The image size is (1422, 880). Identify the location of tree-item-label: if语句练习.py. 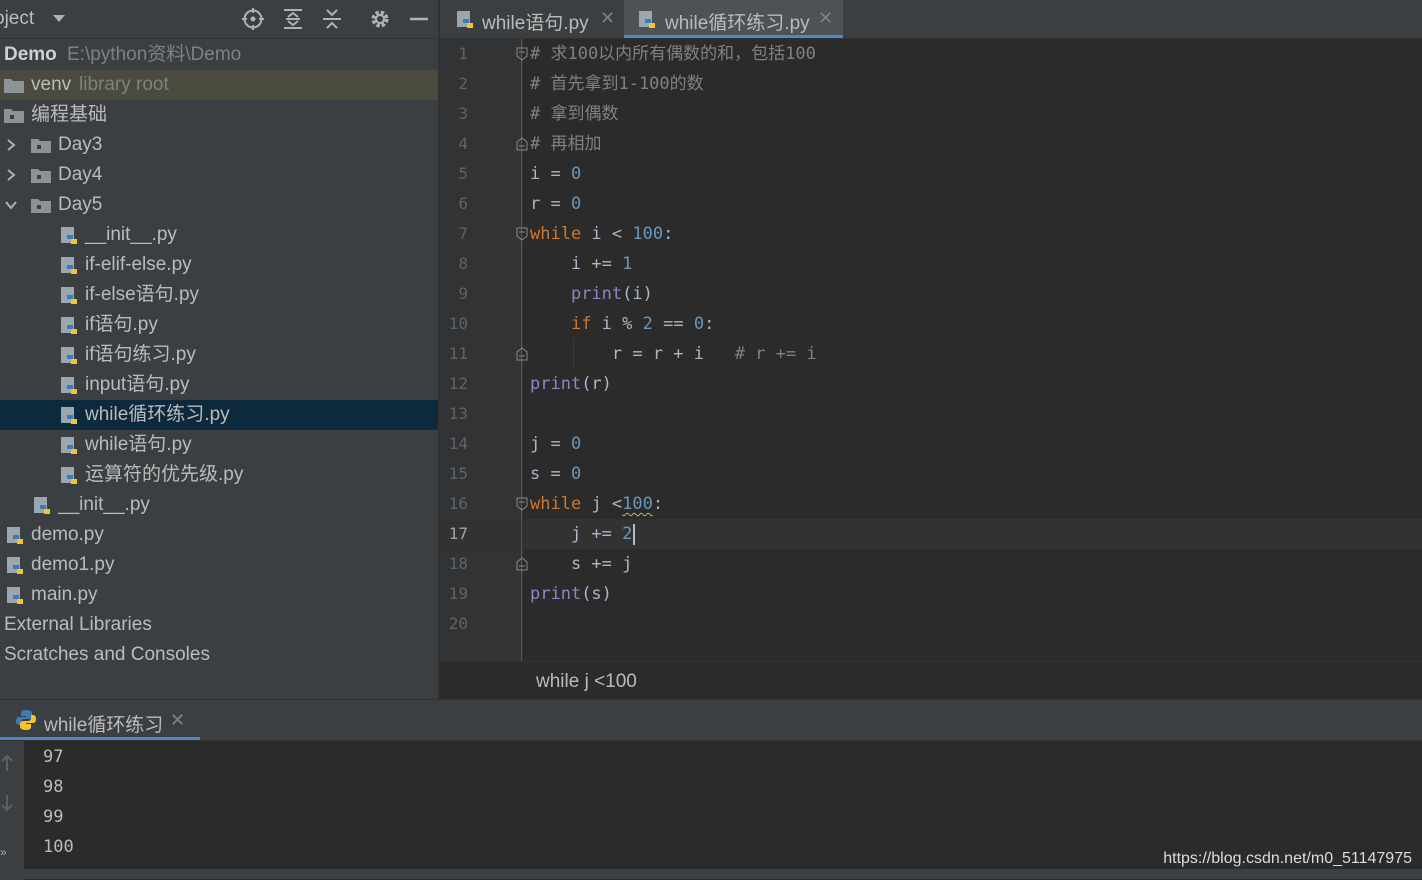
(140, 354).